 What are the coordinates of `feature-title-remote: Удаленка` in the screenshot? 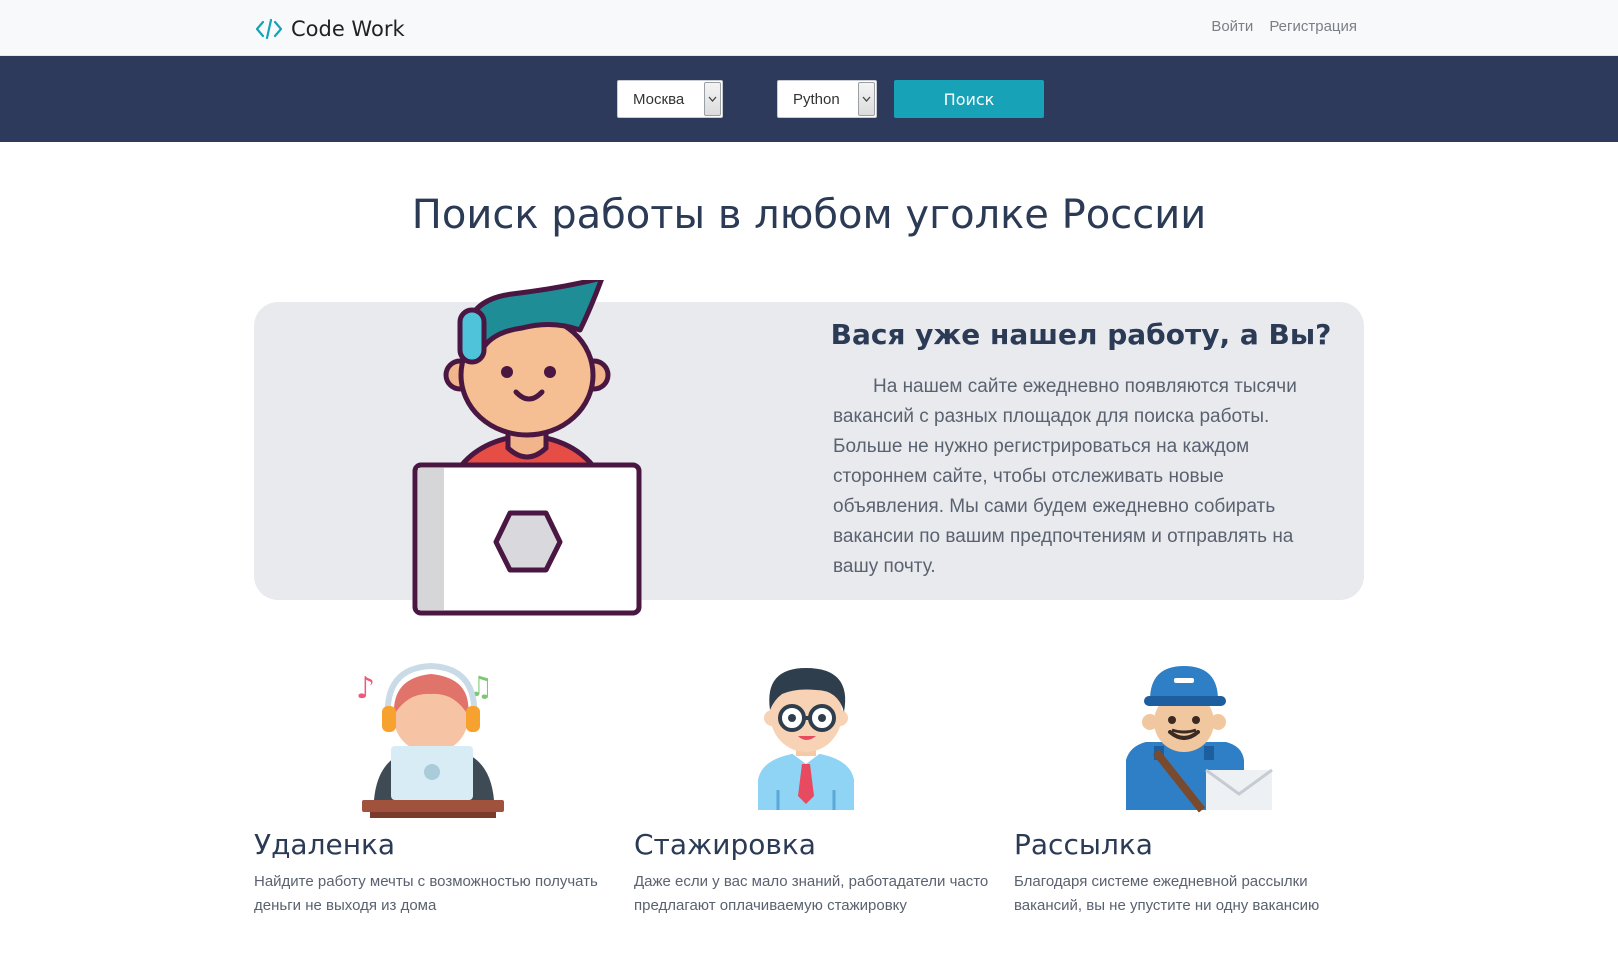 It's located at (325, 844).